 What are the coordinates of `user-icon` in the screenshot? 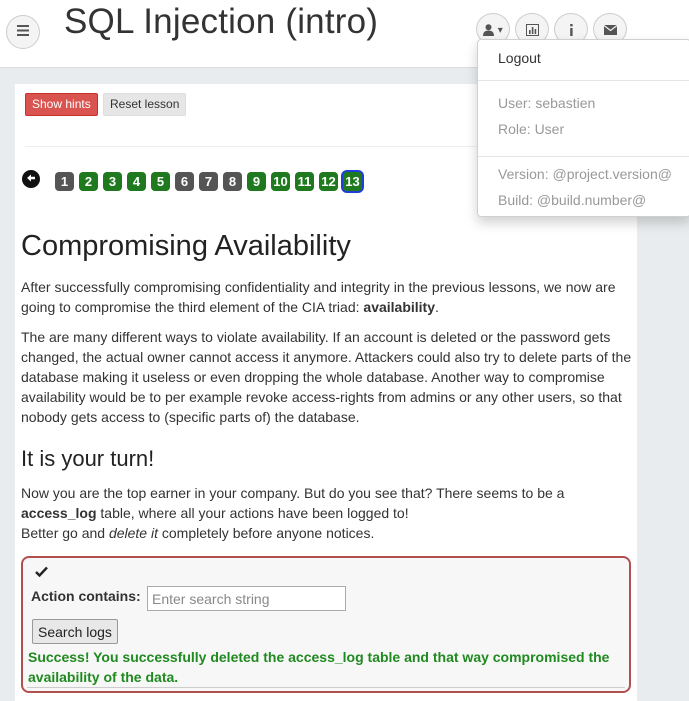 It's located at (490, 28).